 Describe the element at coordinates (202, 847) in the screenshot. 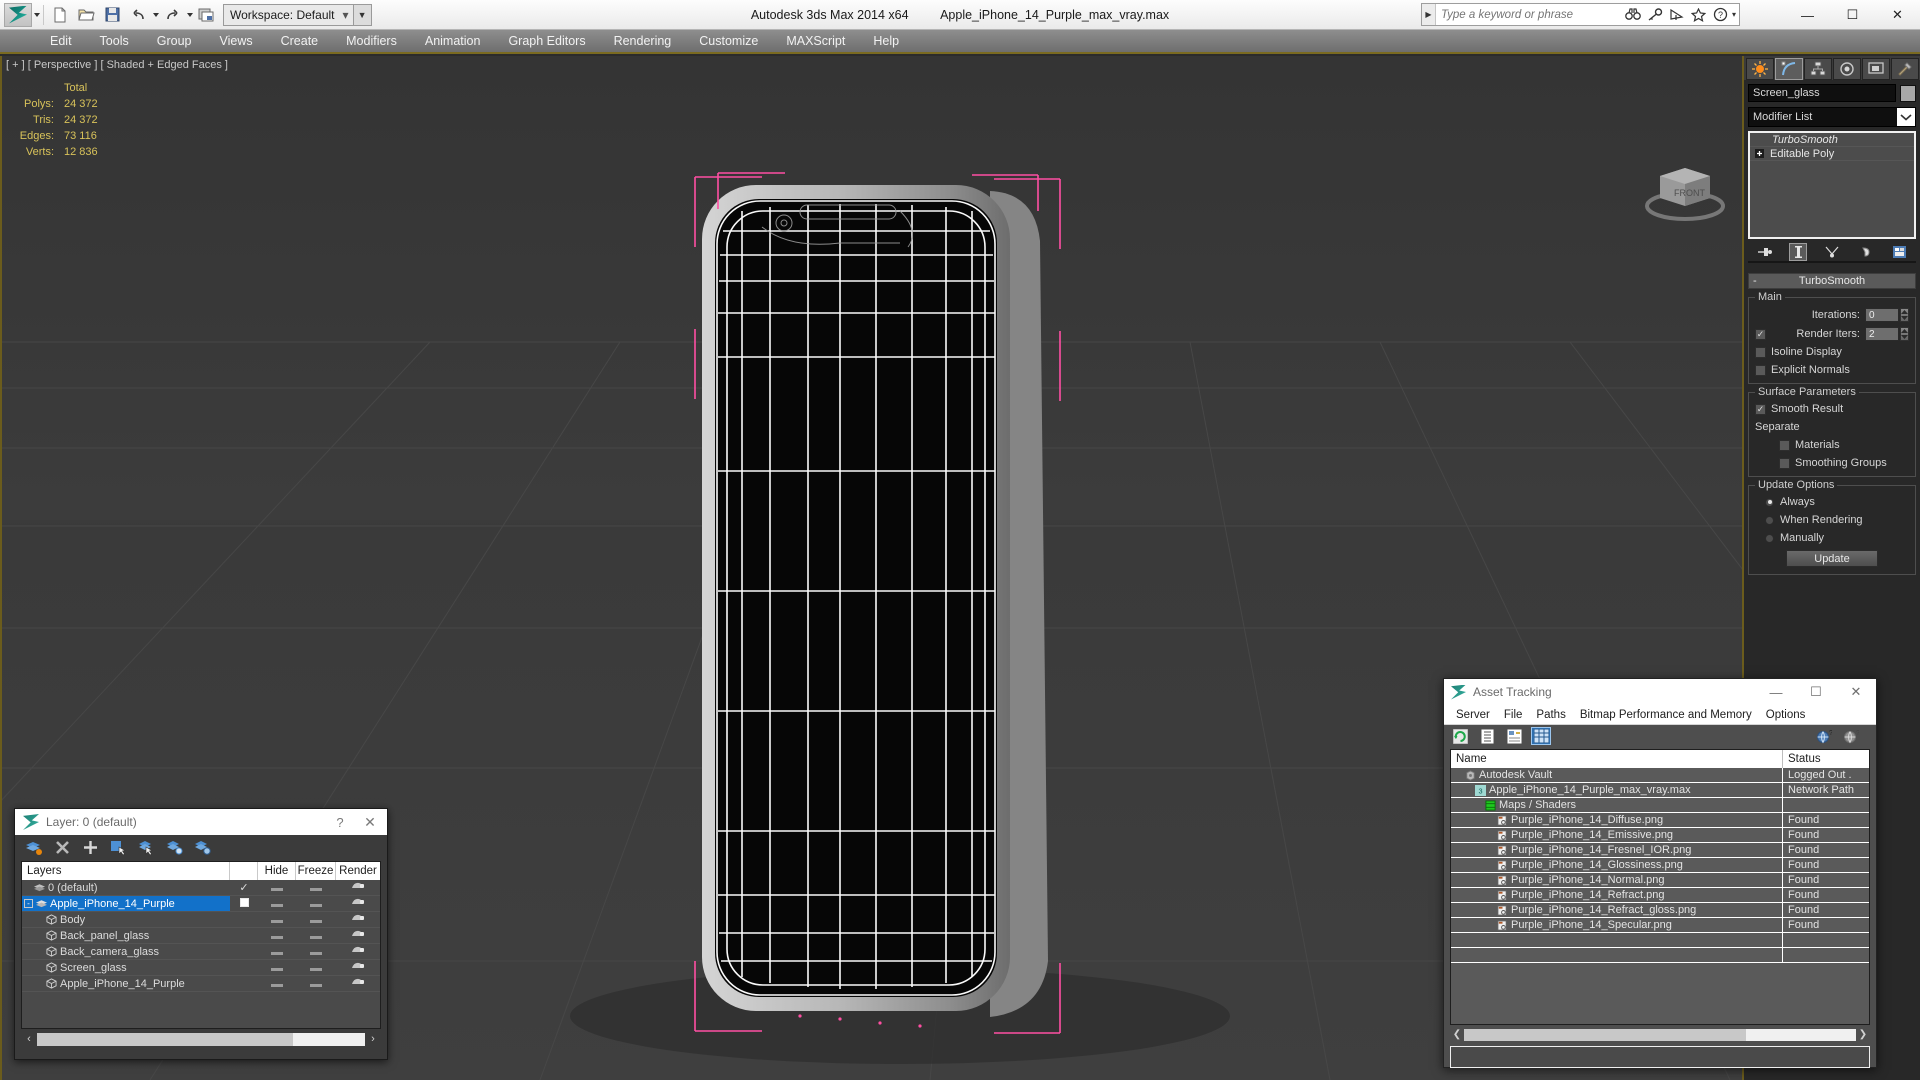

I see `layer-properties-icon` at that location.